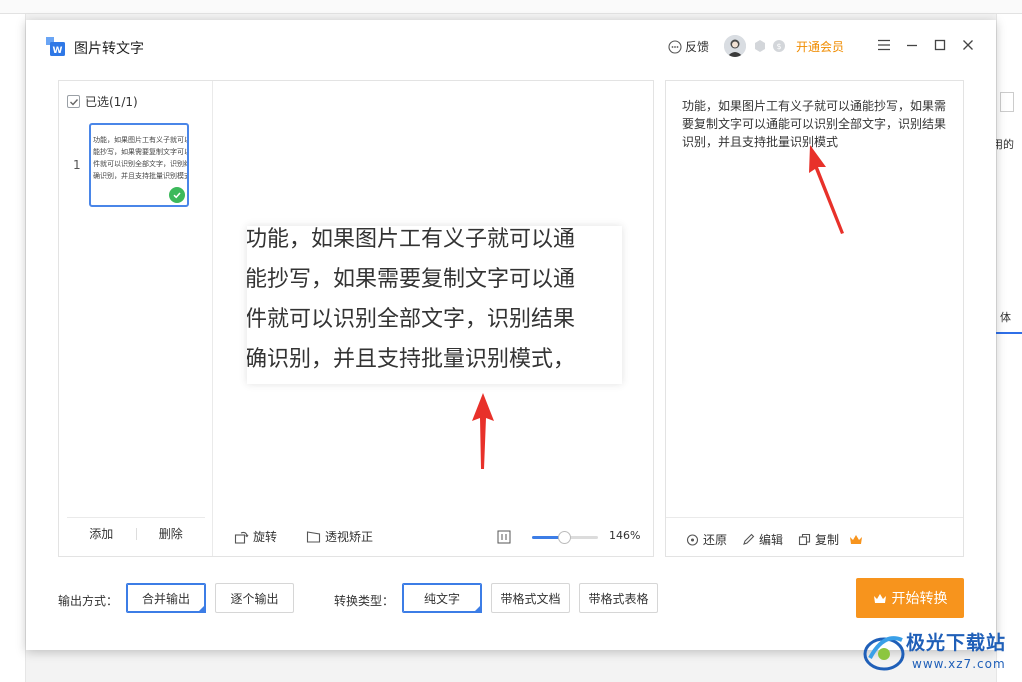  I want to click on copy-icon, so click(804, 539).